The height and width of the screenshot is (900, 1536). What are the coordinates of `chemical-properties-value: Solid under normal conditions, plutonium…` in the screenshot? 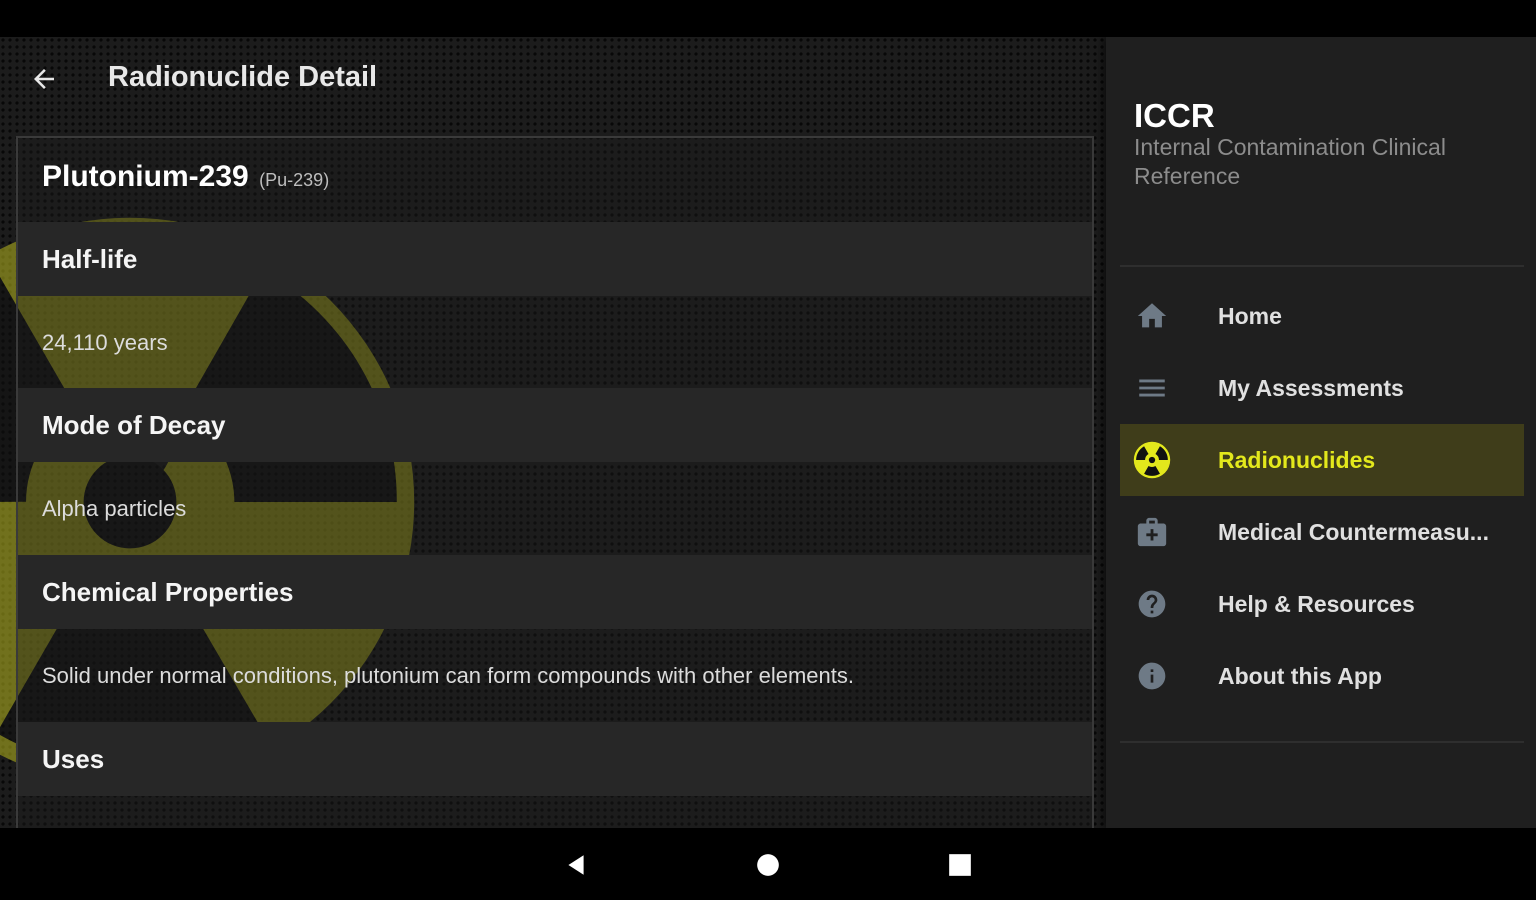 It's located at (448, 675).